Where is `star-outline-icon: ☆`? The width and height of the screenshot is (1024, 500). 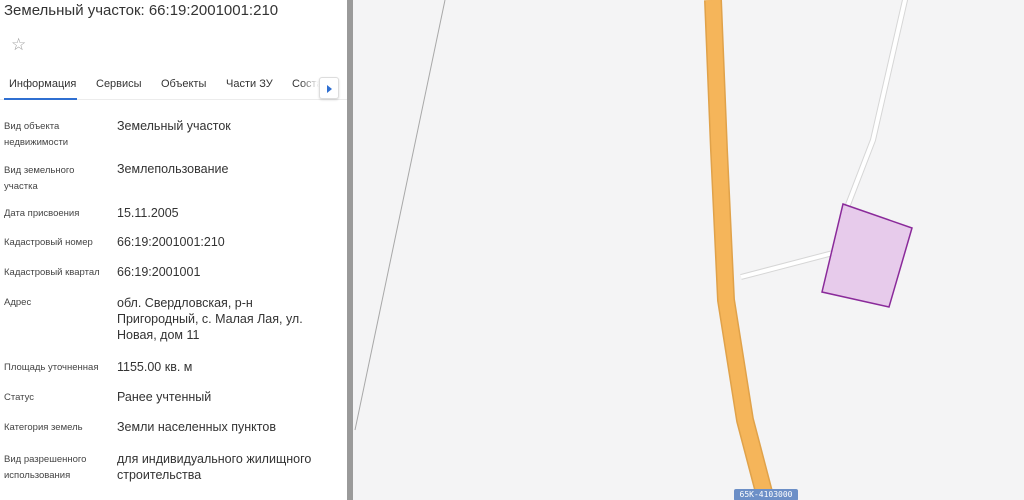
star-outline-icon: ☆ is located at coordinates (18, 44).